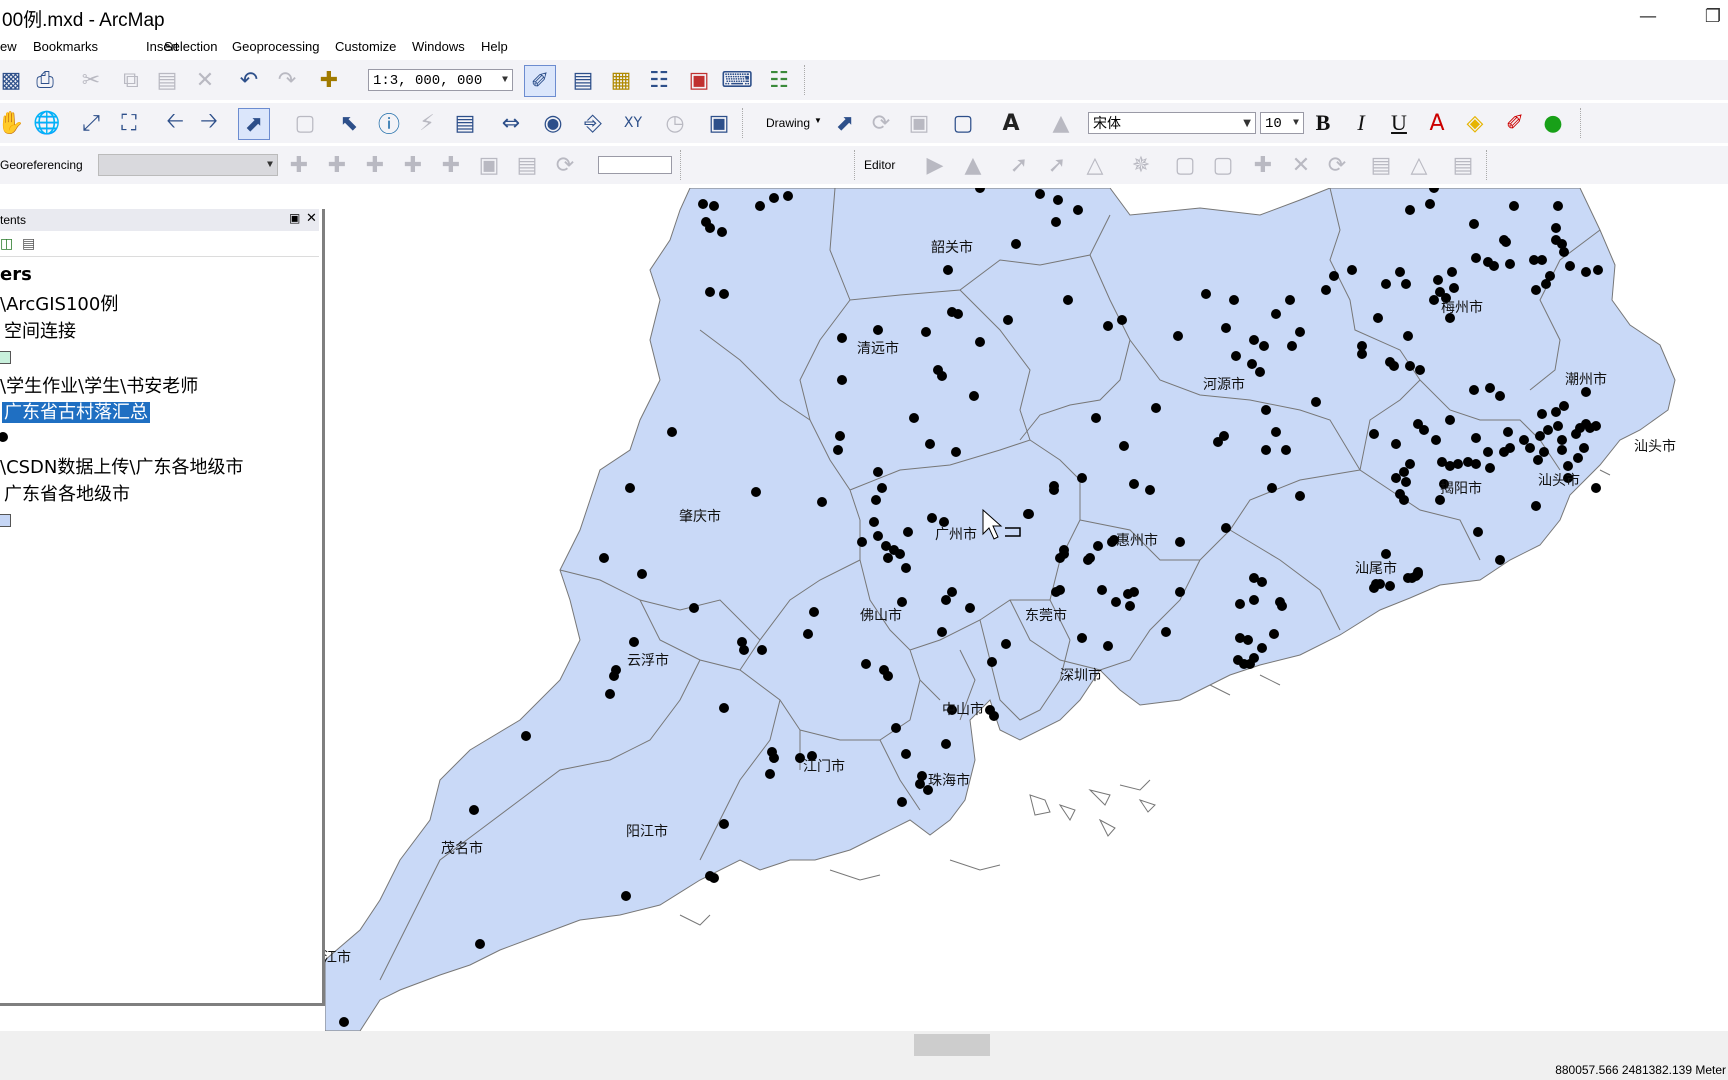  What do you see at coordinates (511, 123) in the screenshot?
I see `measure-icon: ⇔` at bounding box center [511, 123].